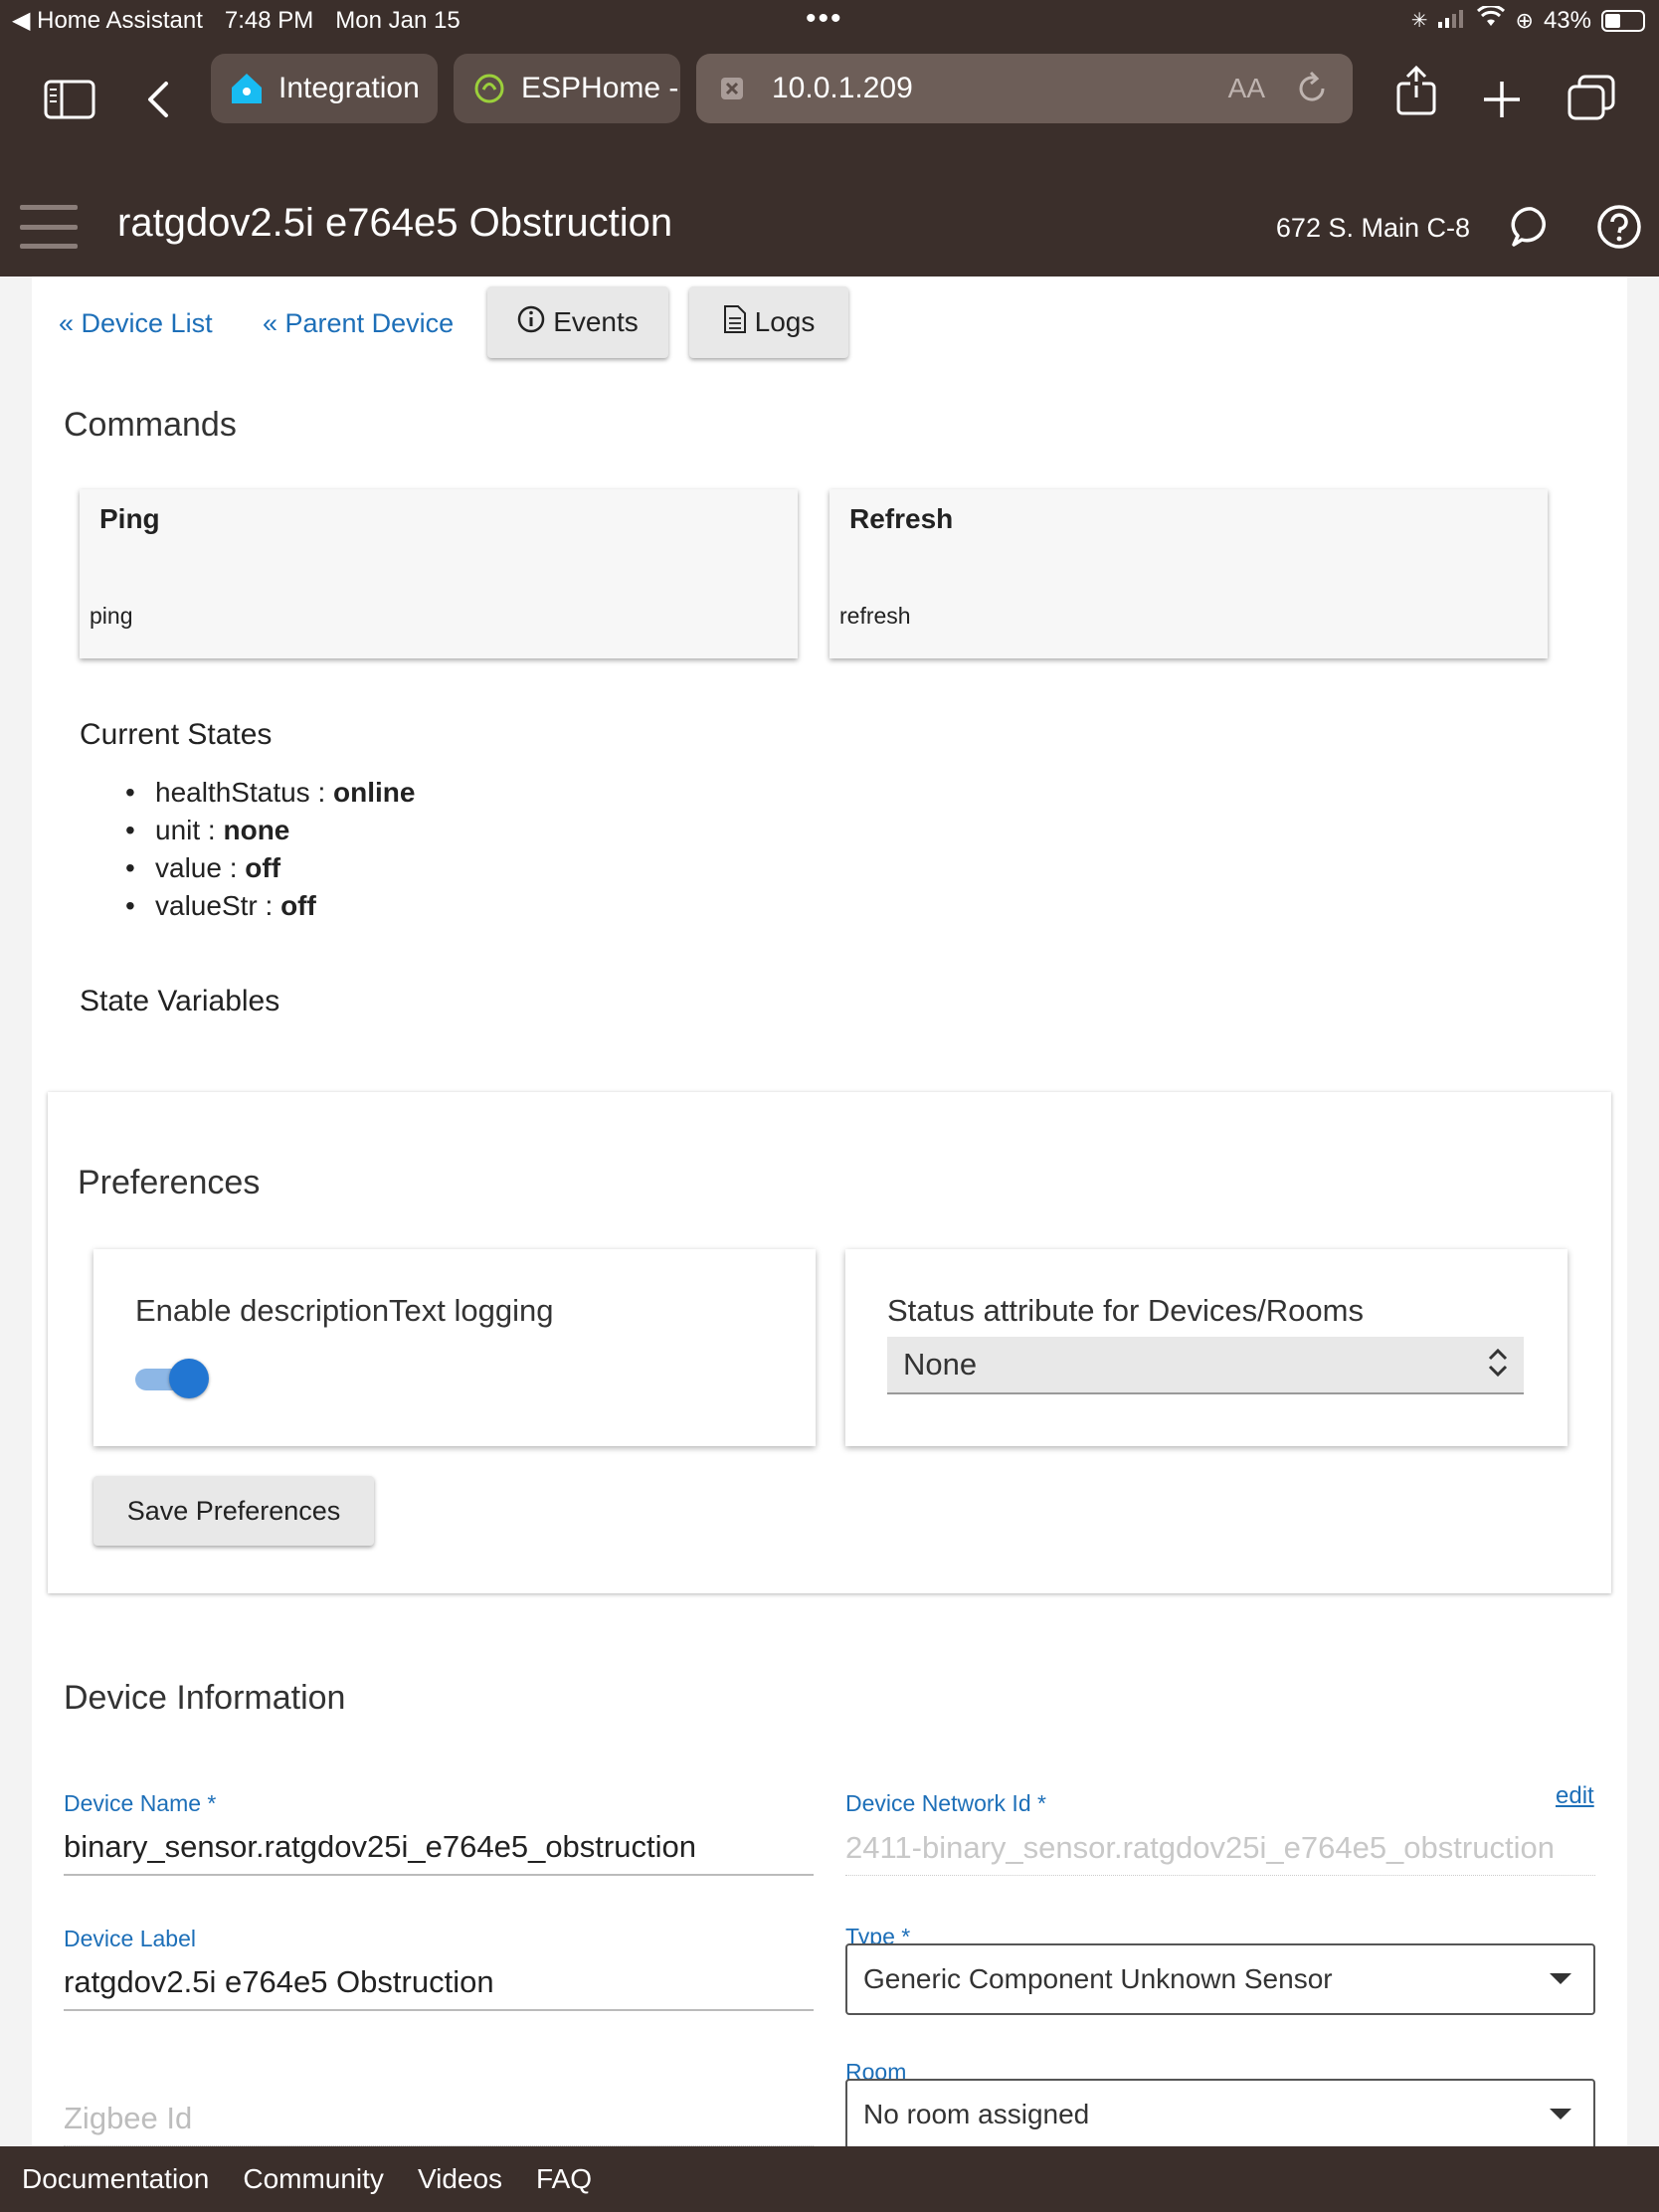 This screenshot has height=2212, width=1659. Describe the element at coordinates (1189, 573) in the screenshot. I see `command-card-refresh: Refresh refresh` at that location.